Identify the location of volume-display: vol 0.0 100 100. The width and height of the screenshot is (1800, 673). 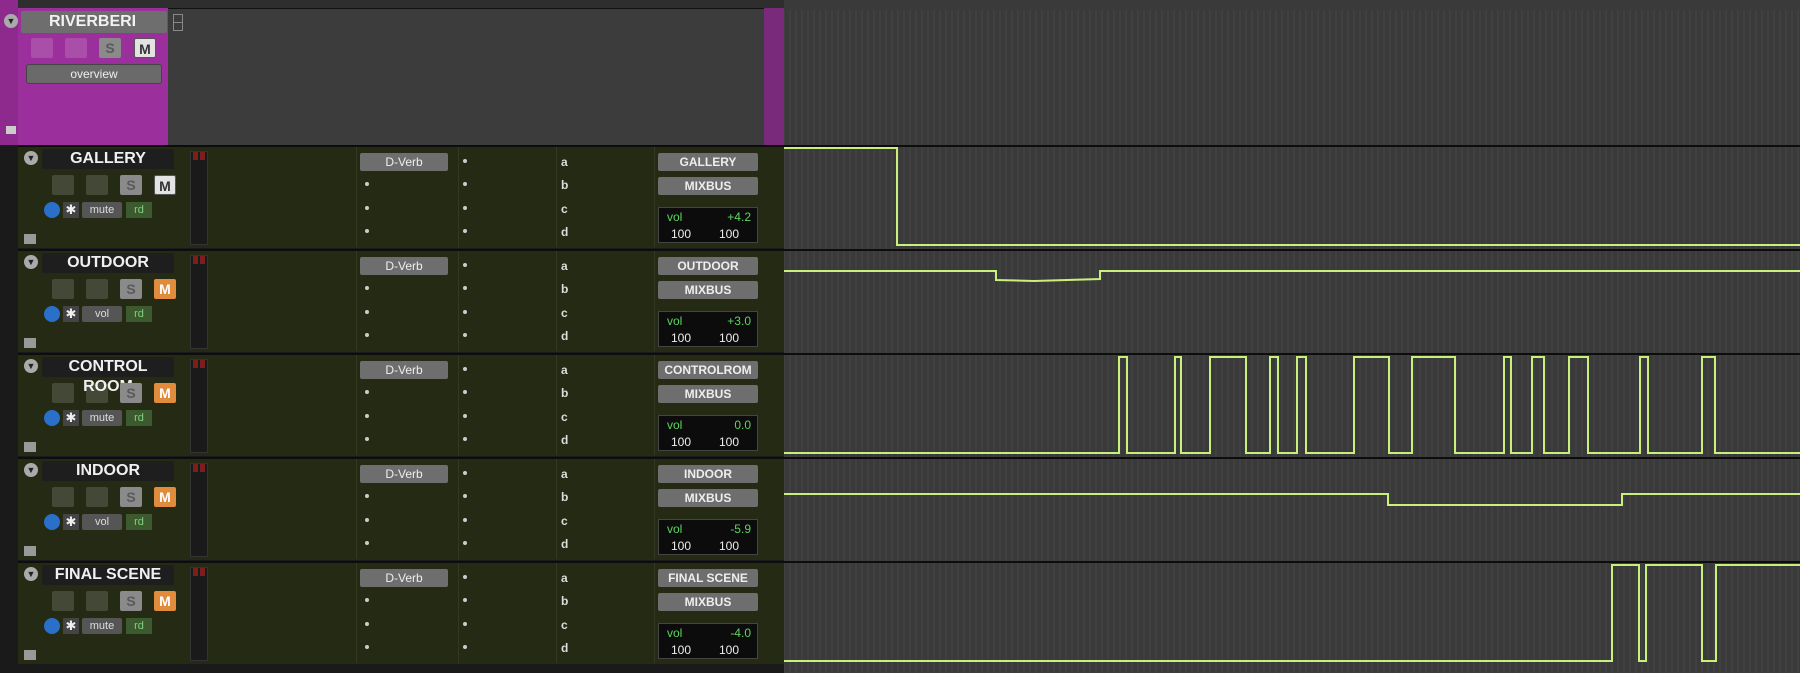
(708, 433).